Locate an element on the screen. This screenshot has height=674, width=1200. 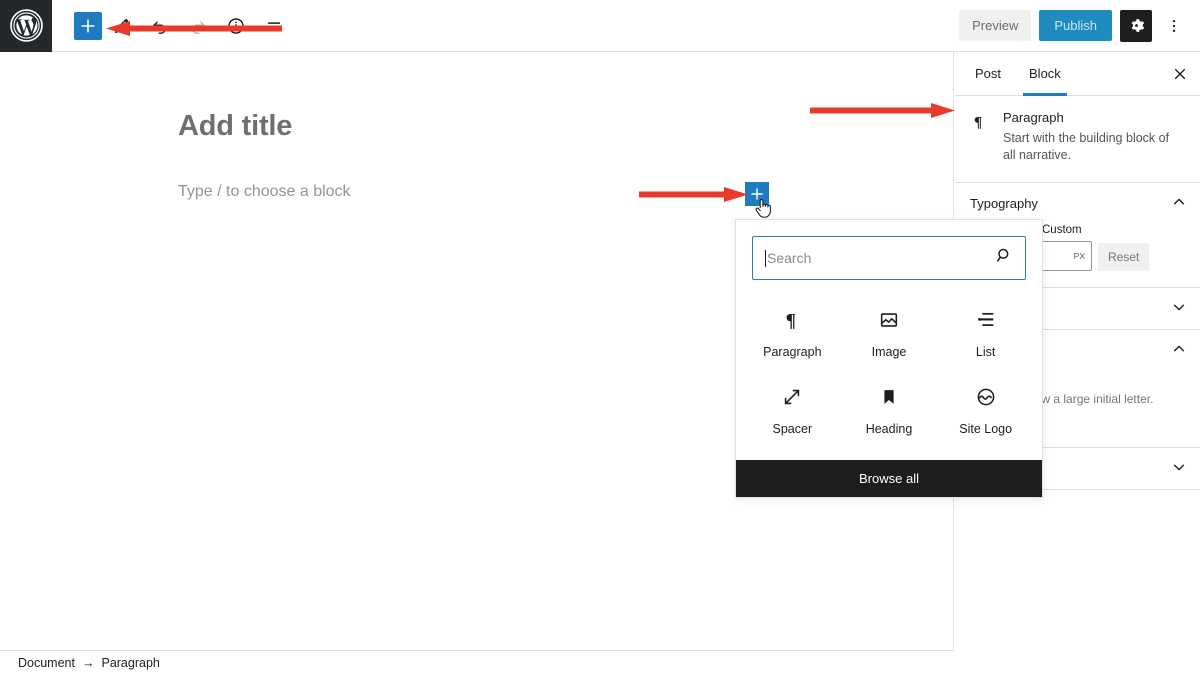
close-sidebar-button is located at coordinates (1180, 73).